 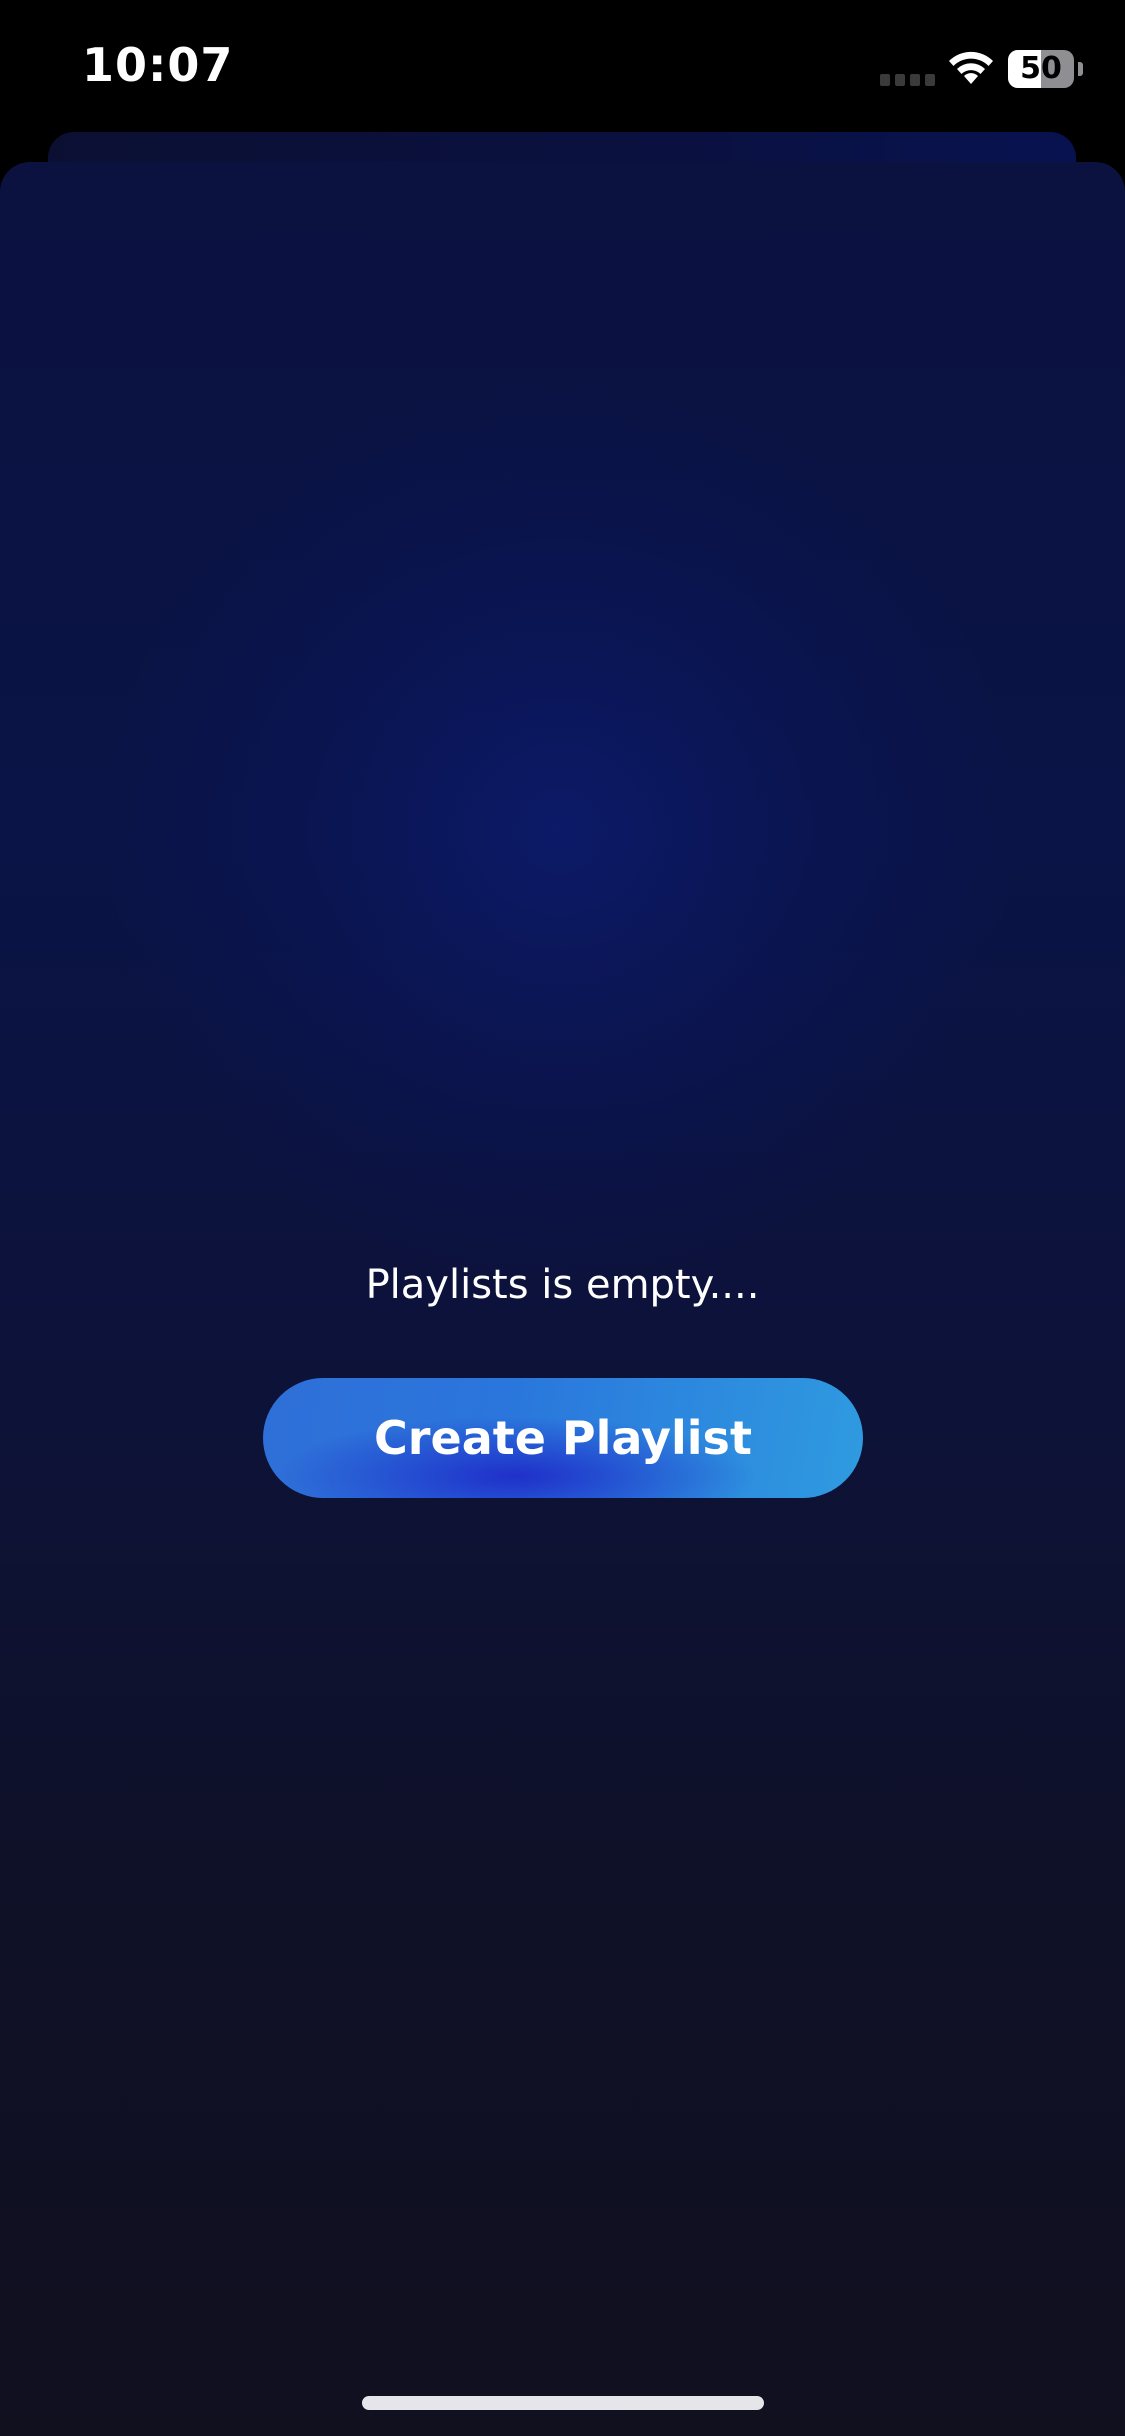 What do you see at coordinates (563, 2403) in the screenshot?
I see `home-indicator` at bounding box center [563, 2403].